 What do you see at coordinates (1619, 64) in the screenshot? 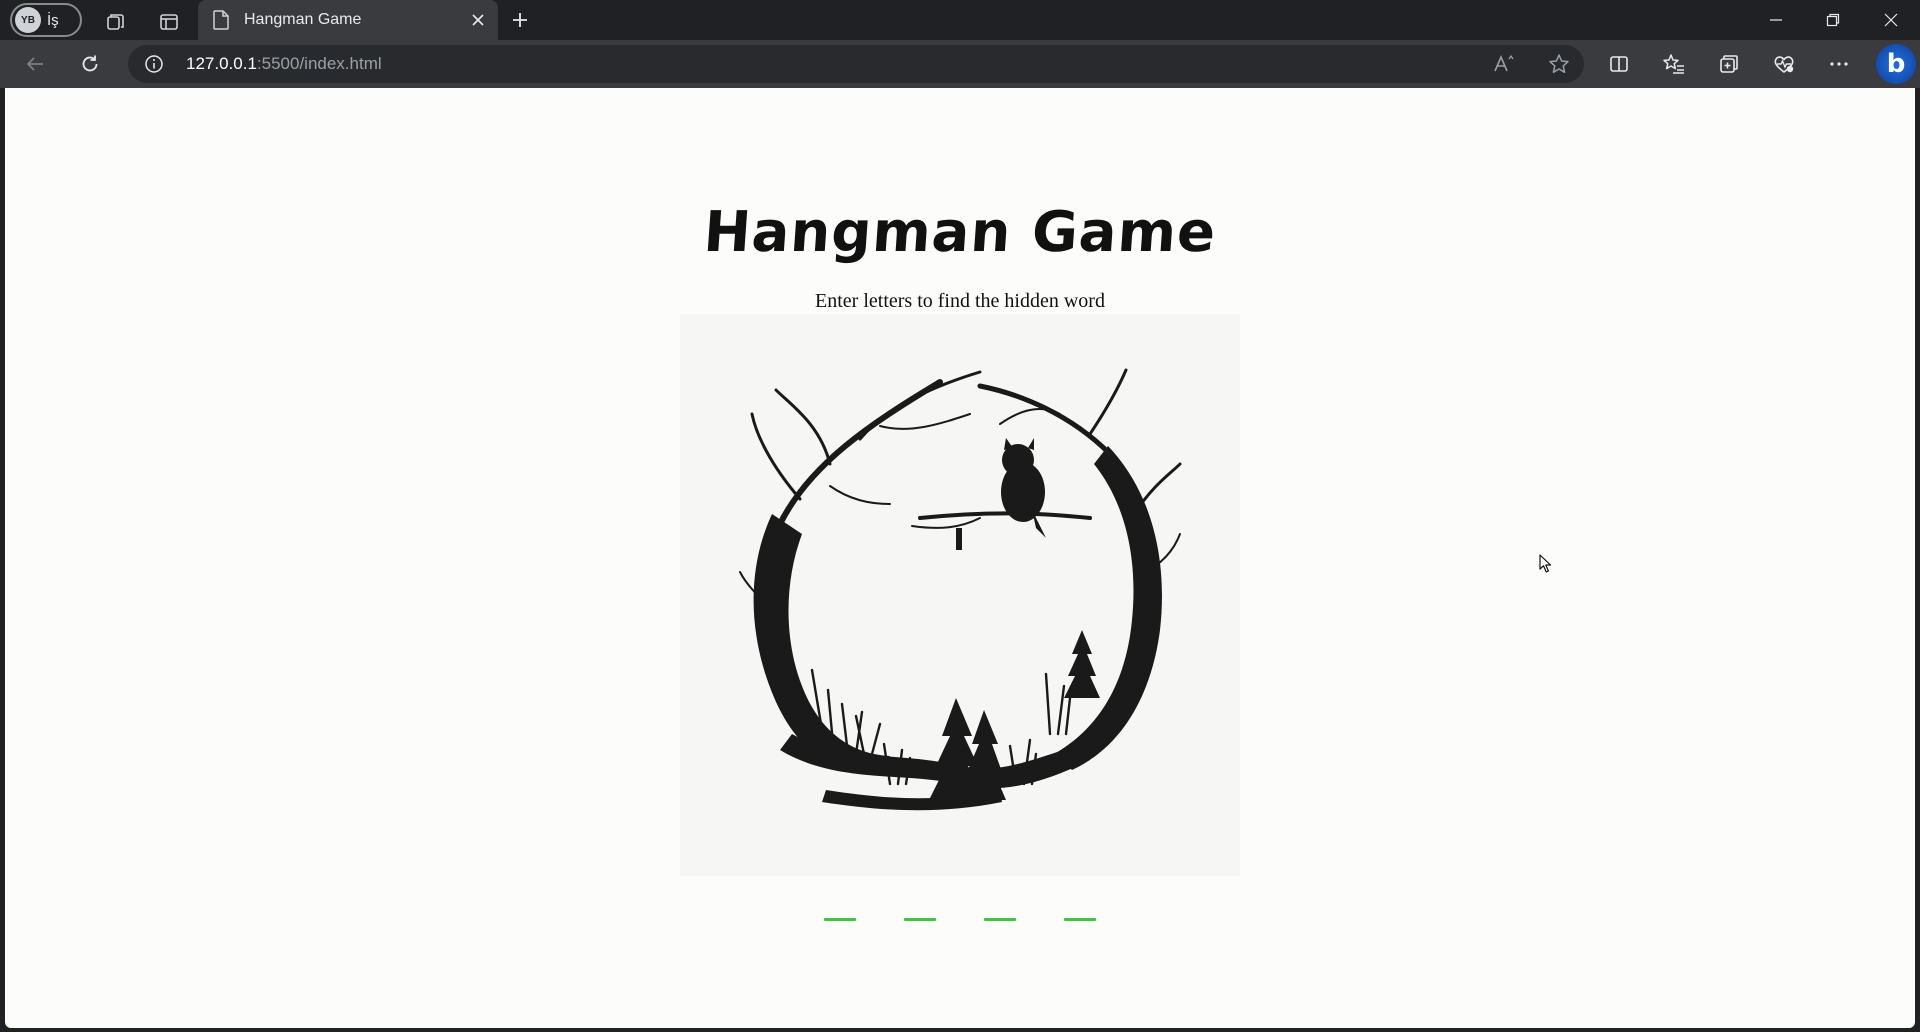
I see `split-screen-icon` at bounding box center [1619, 64].